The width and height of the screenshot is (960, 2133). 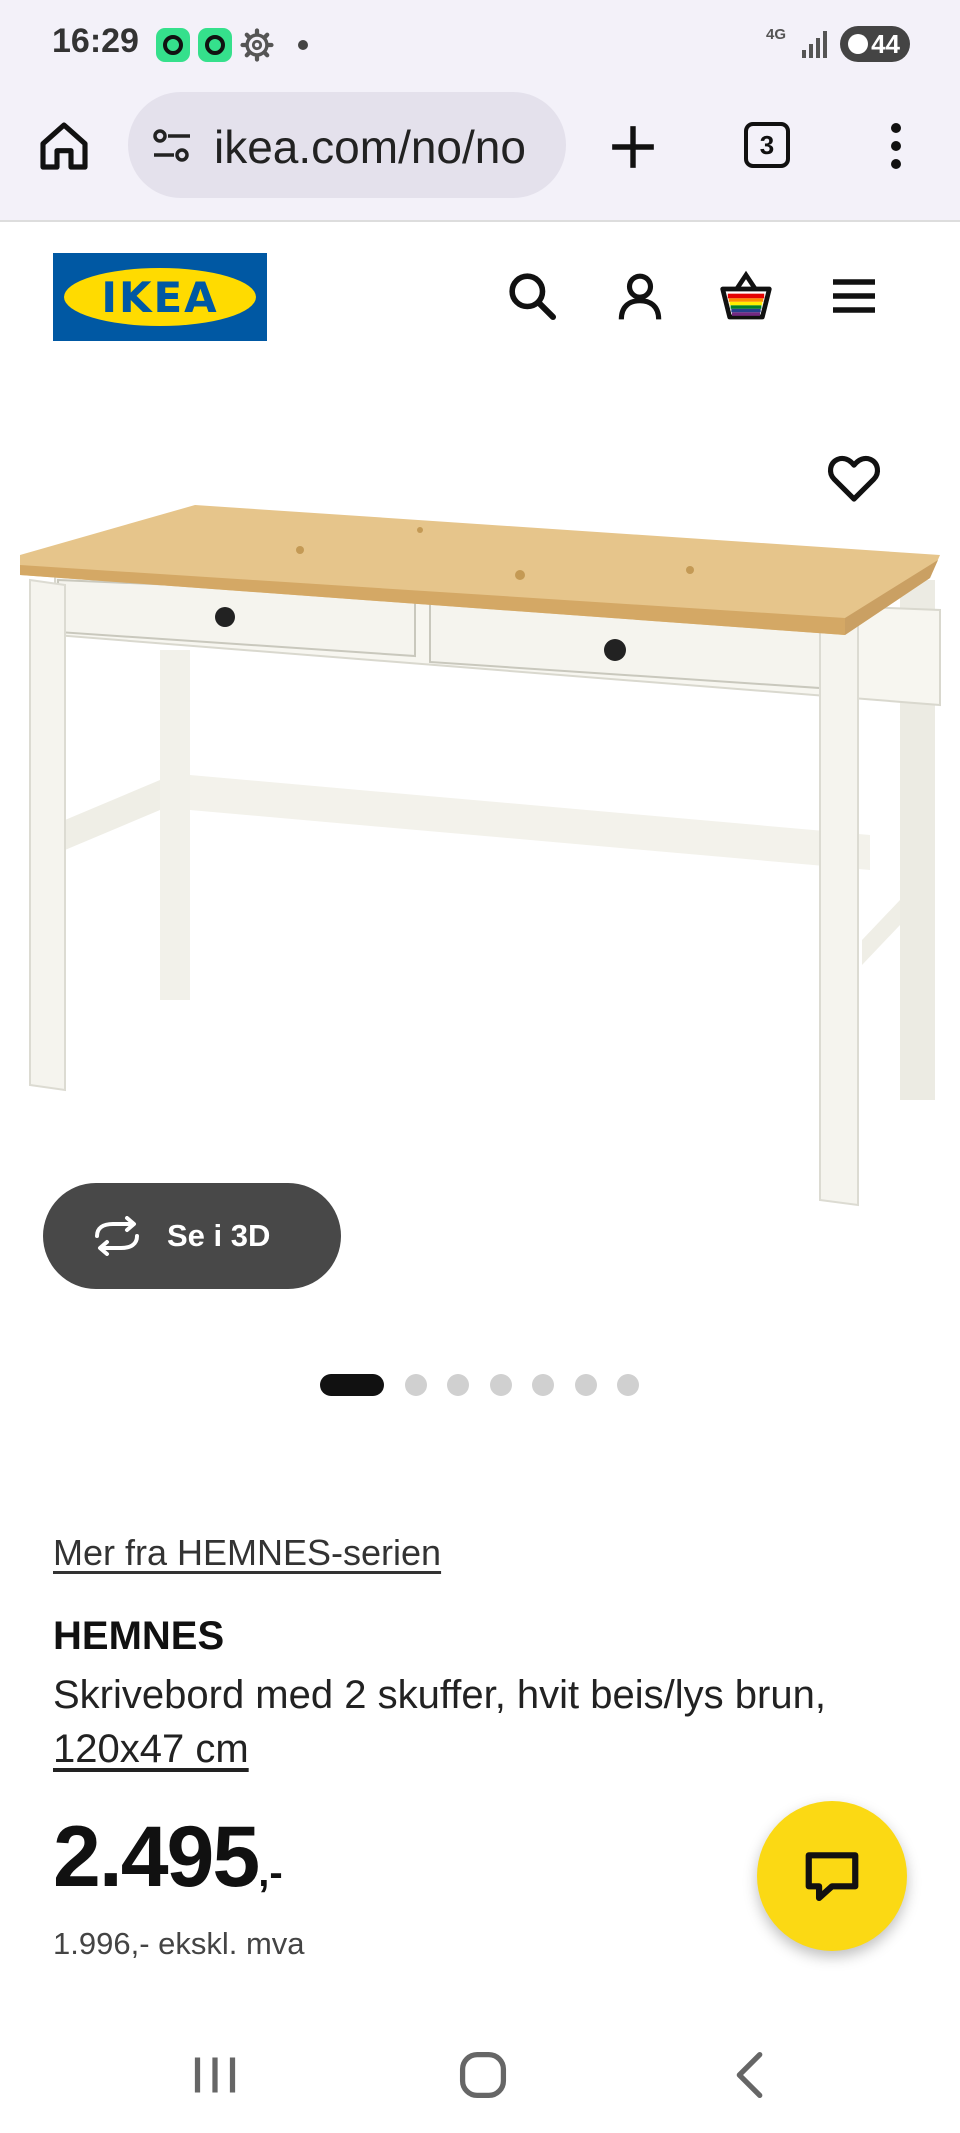 I want to click on battery-icon: 44, so click(x=875, y=44).